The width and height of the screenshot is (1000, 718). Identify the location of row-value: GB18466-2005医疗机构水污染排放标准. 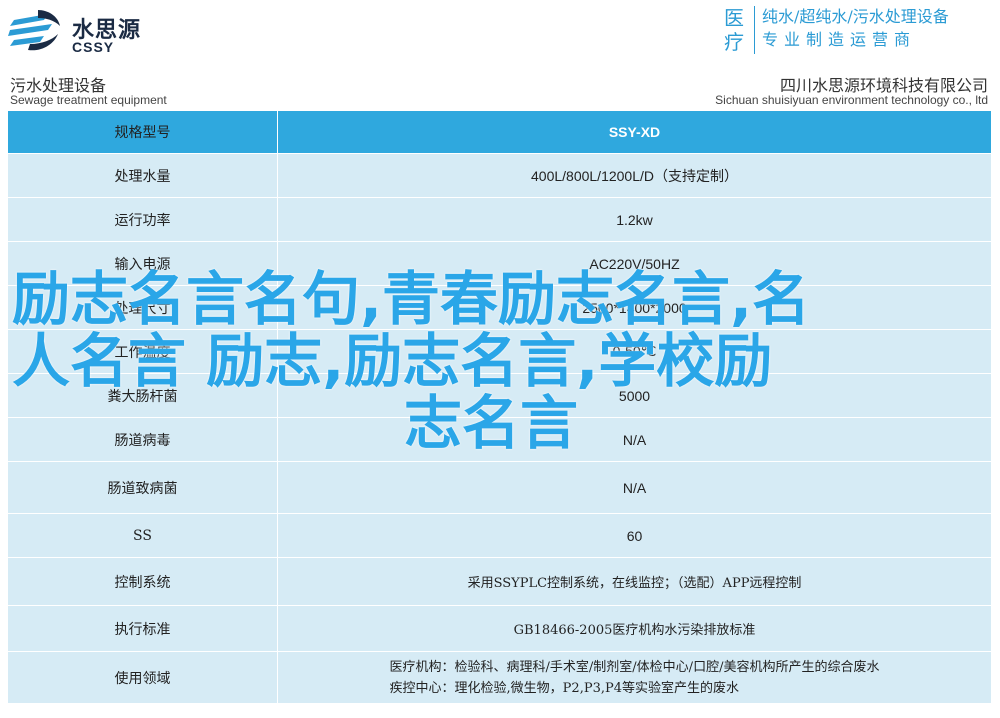
(634, 628).